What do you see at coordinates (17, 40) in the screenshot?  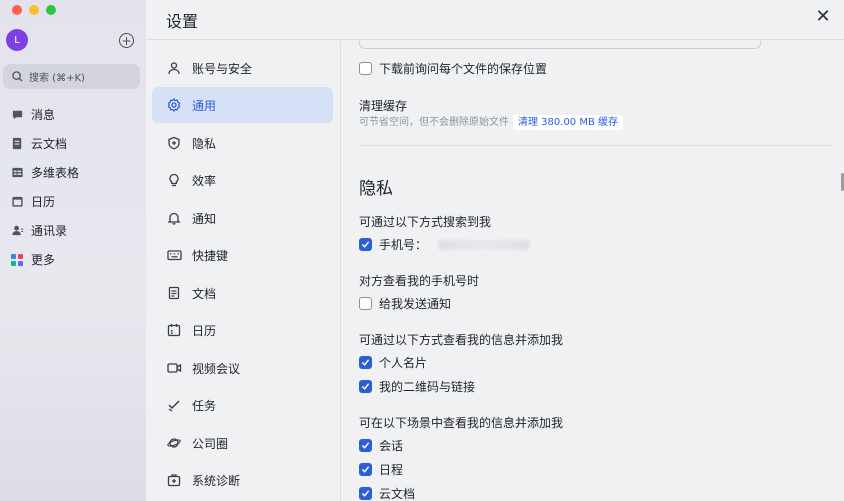 I see `avatar: L` at bounding box center [17, 40].